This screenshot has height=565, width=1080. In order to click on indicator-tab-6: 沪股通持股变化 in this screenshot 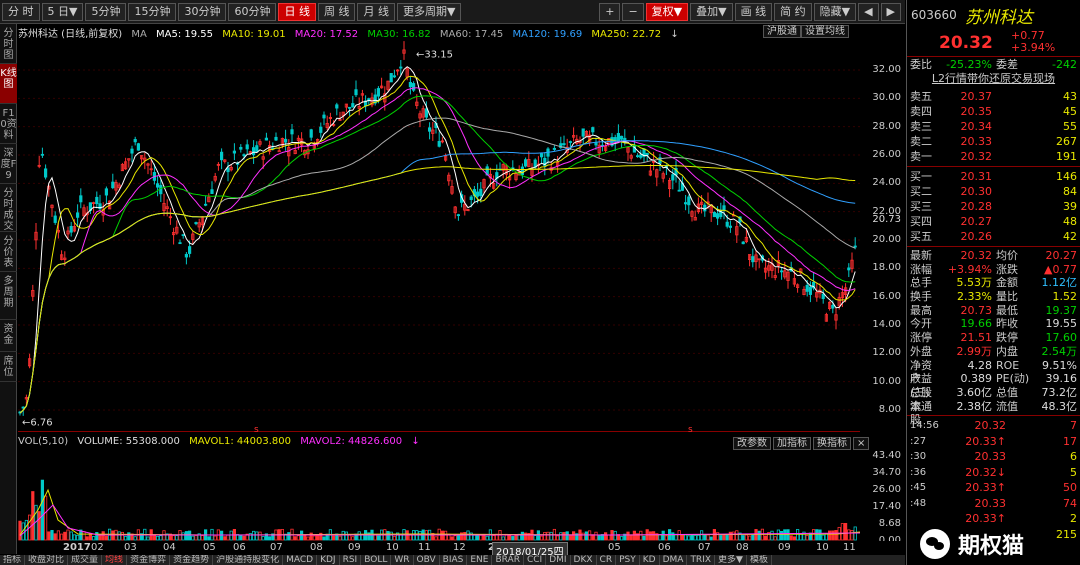, I will do `click(248, 560)`.